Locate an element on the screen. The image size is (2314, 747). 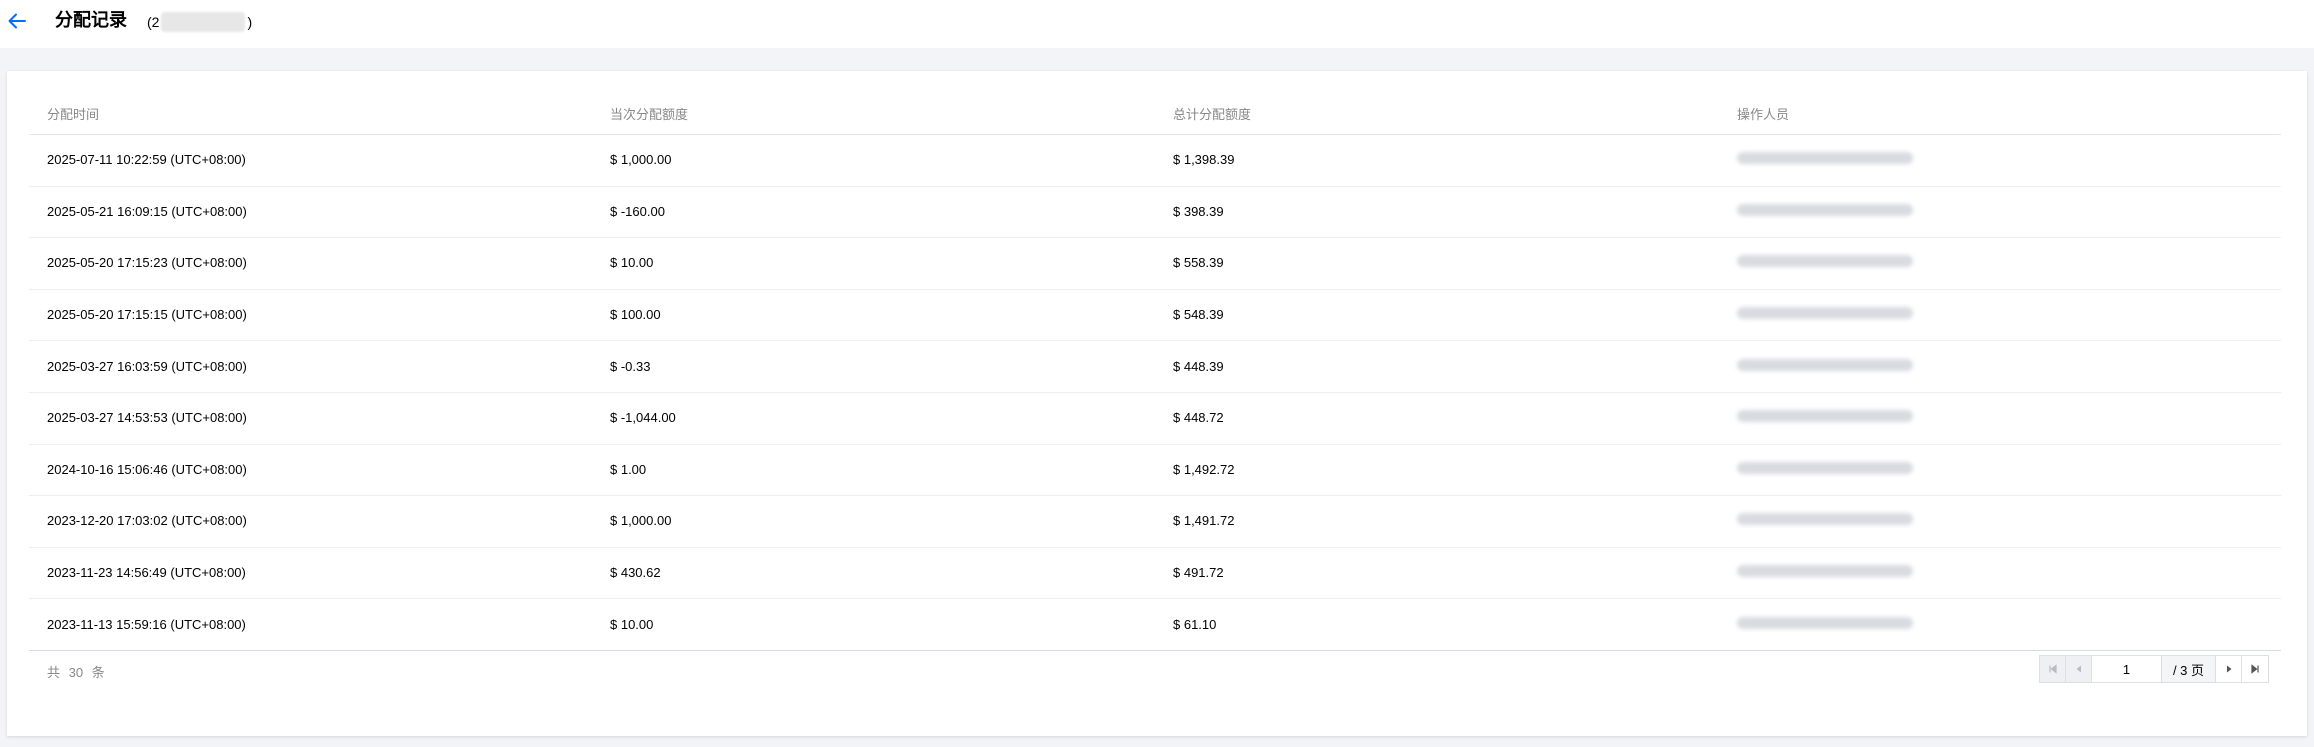
cell-total: $ 1,398.39 is located at coordinates (1204, 160).